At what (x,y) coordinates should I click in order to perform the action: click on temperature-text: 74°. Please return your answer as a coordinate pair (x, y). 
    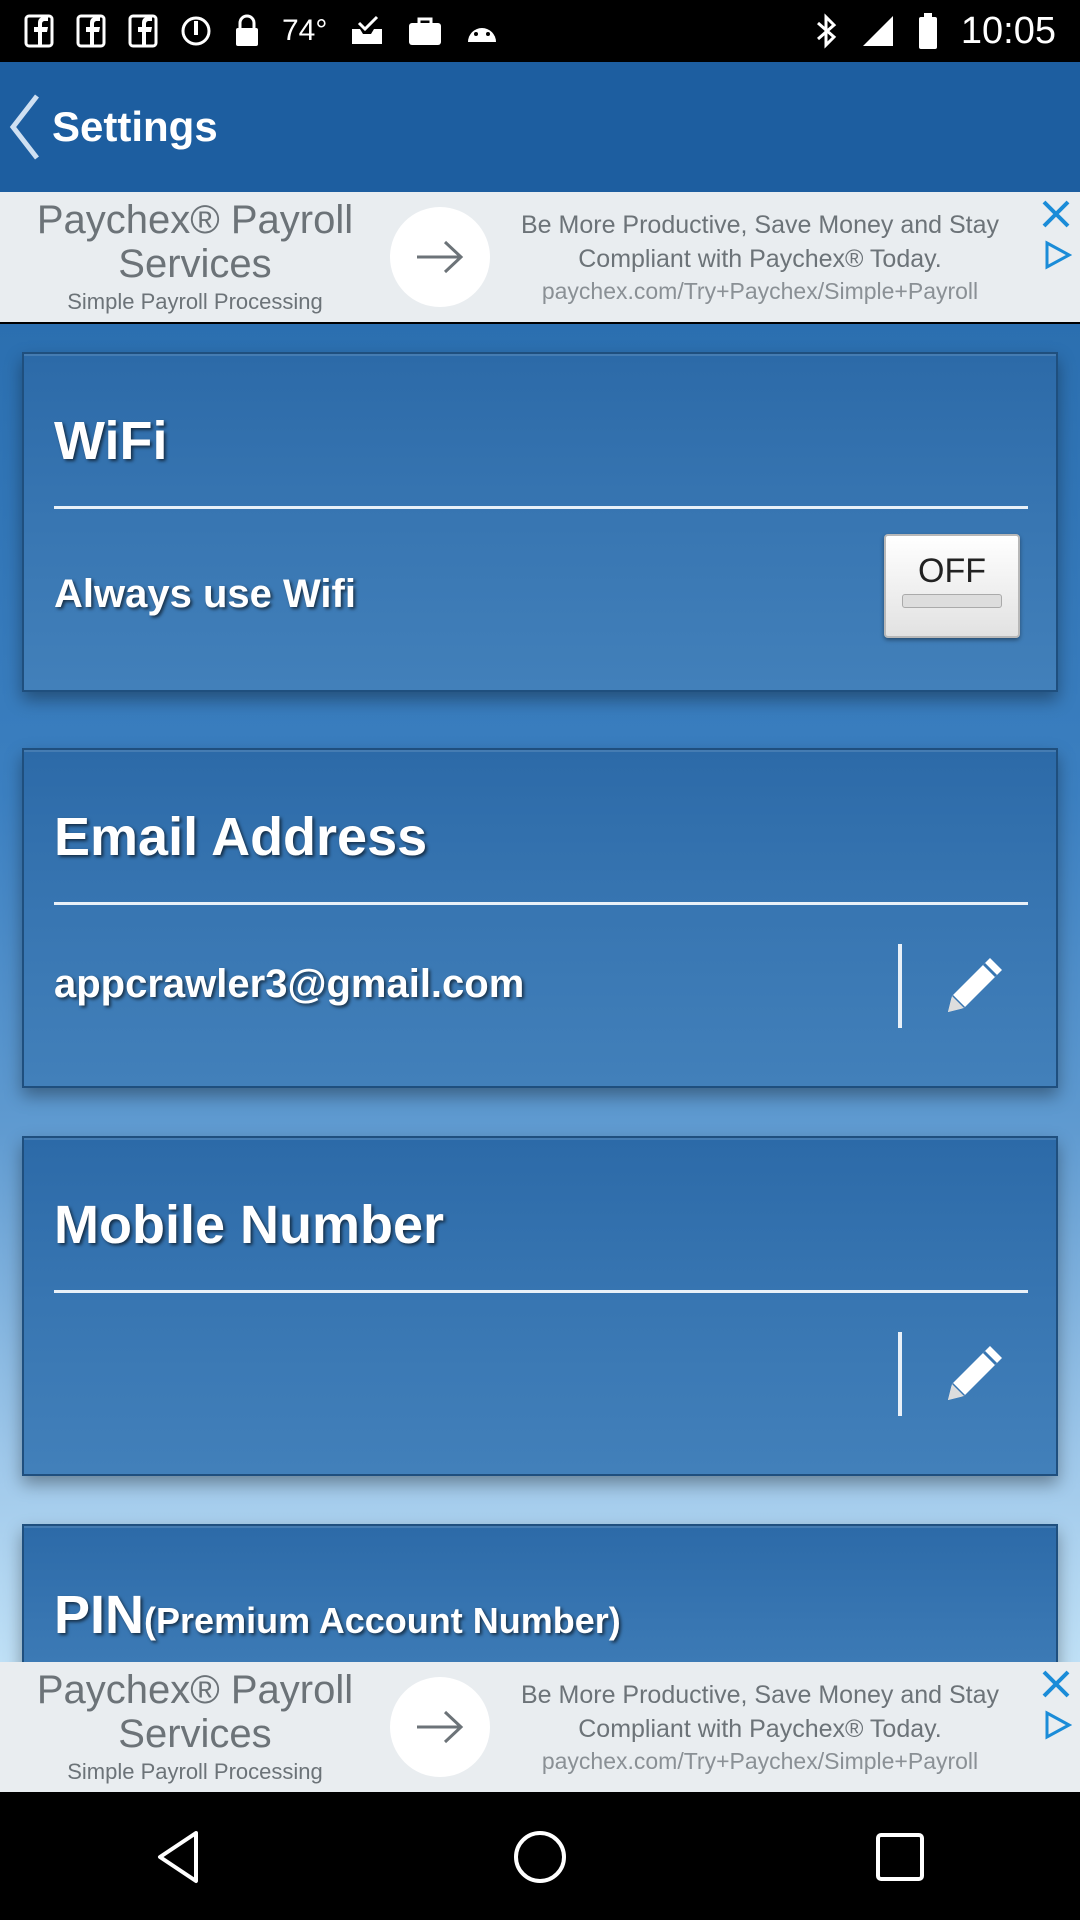
    Looking at the image, I should click on (305, 30).